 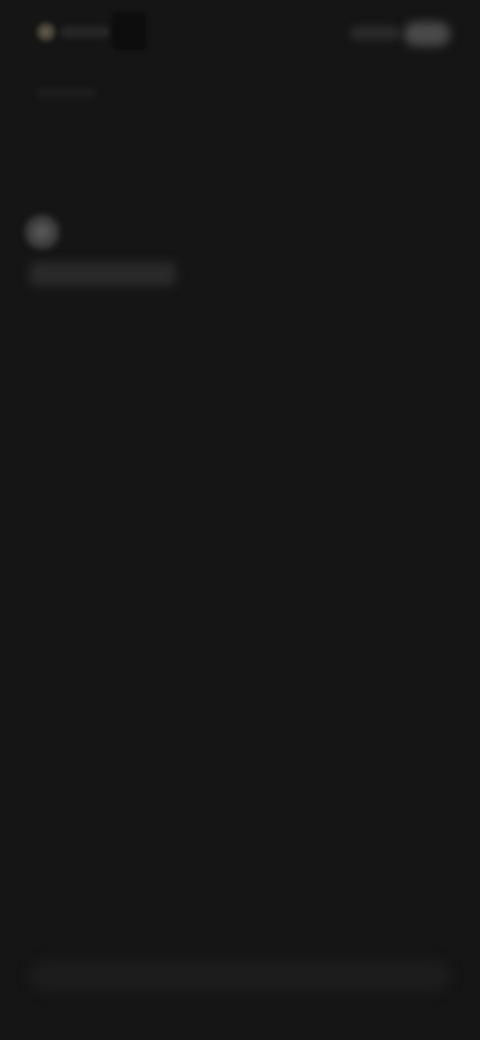 I want to click on bottom-input-bar, so click(x=240, y=976).